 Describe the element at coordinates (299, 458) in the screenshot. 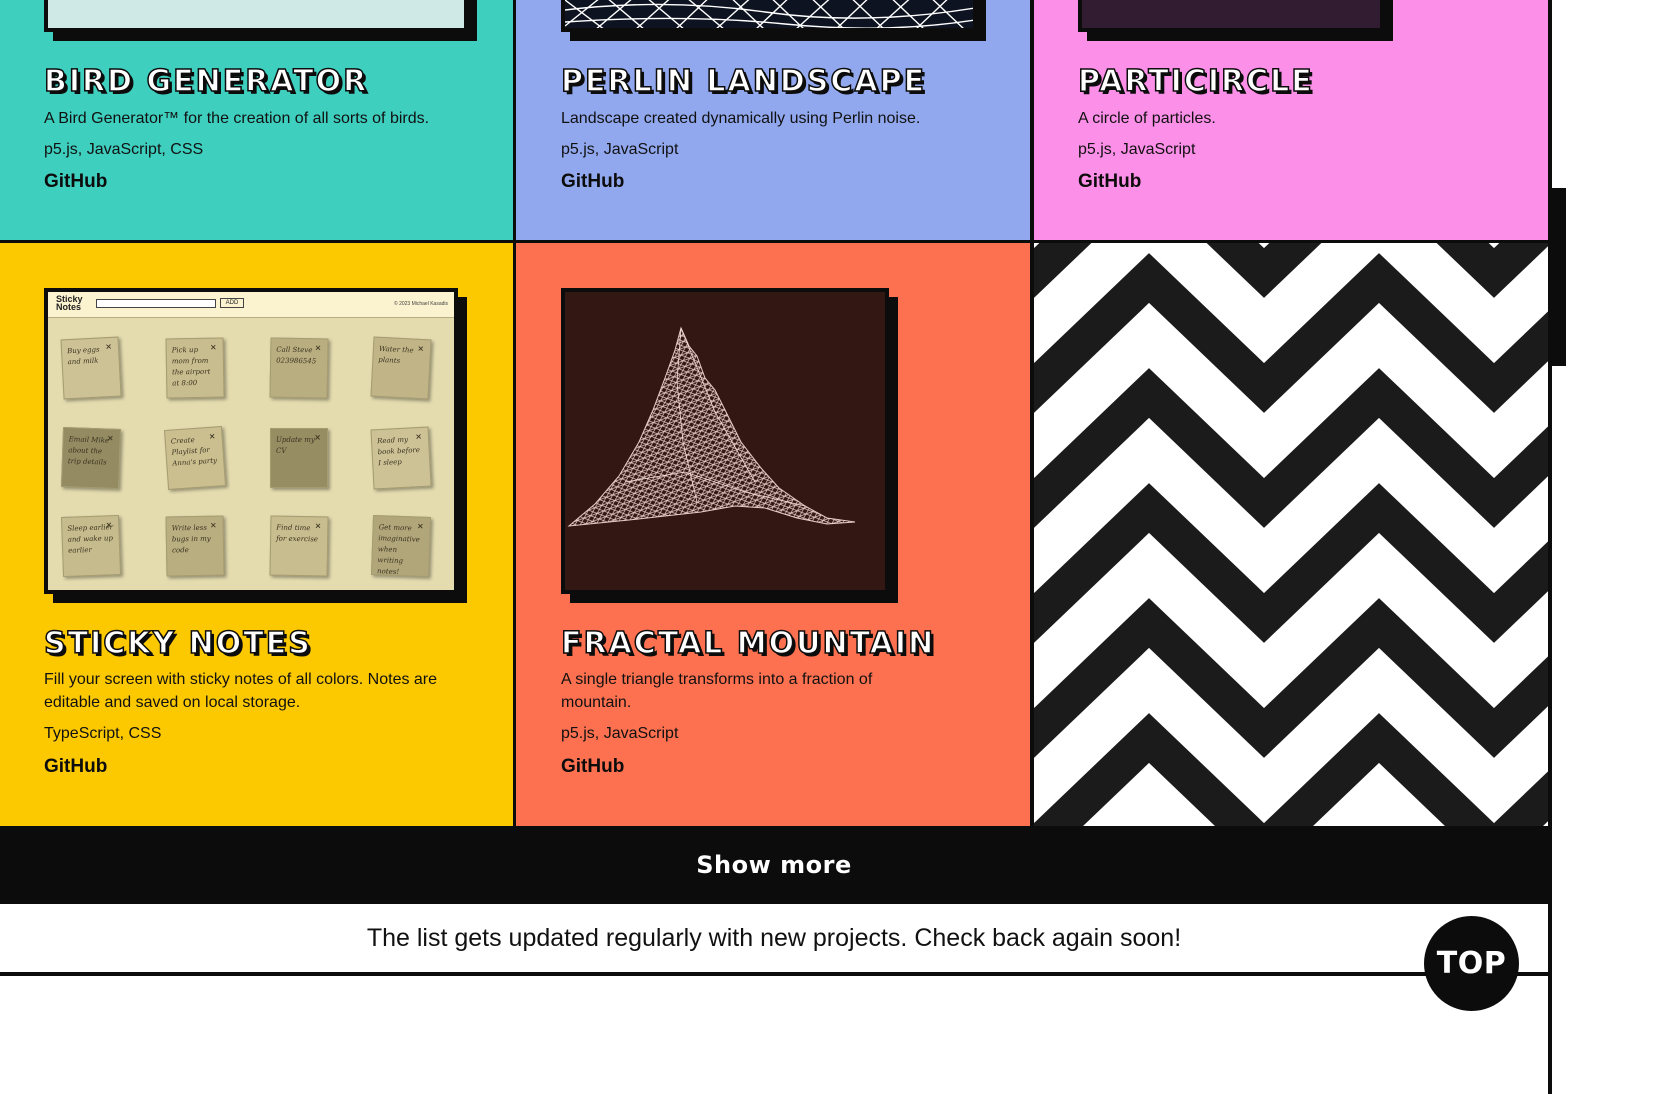

I see `sticky-note: × Update my CV` at that location.